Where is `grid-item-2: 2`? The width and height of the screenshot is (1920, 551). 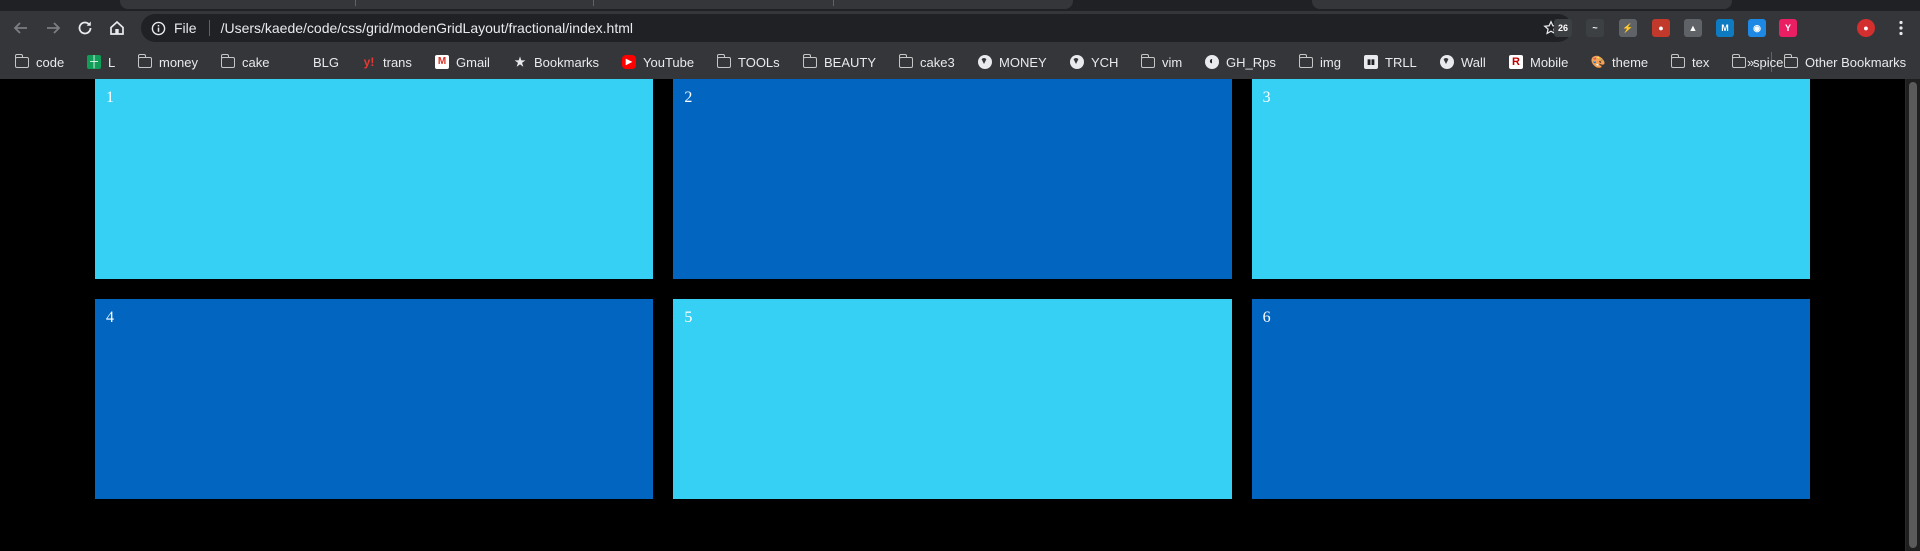
grid-item-2: 2 is located at coordinates (952, 179).